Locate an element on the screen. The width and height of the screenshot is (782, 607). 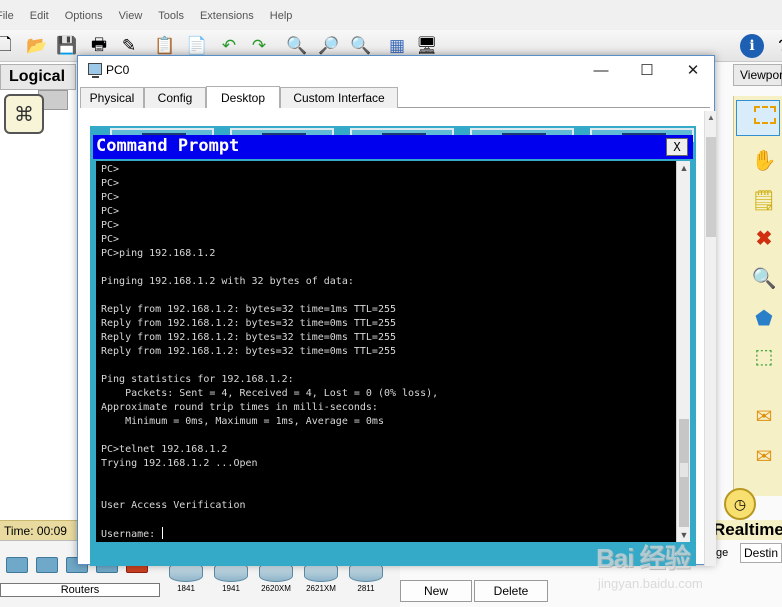
time-display: Time: 00:09 is located at coordinates (39, 530).